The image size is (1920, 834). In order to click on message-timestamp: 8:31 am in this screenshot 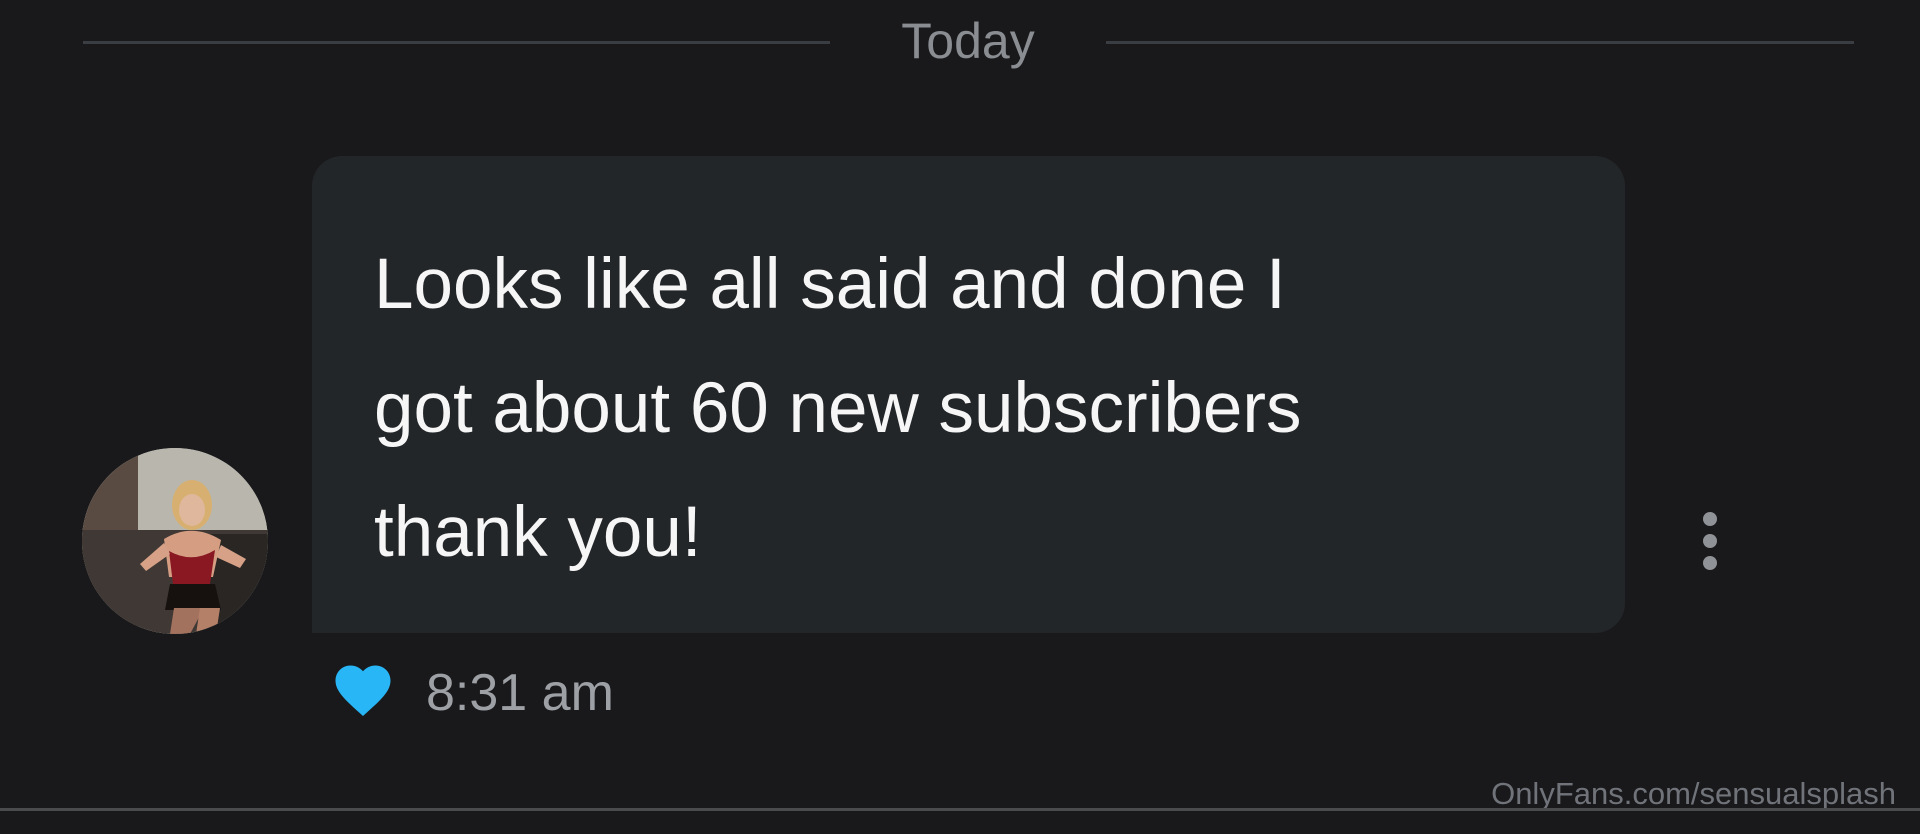, I will do `click(520, 693)`.